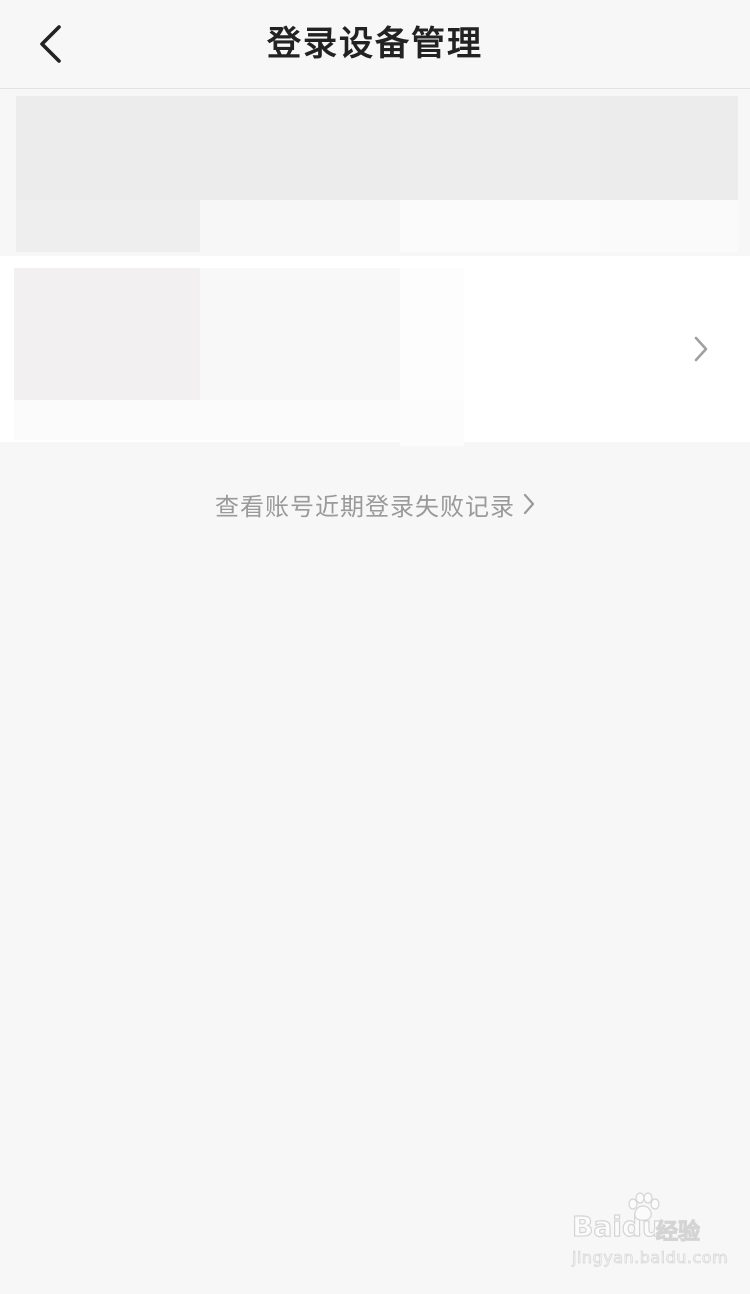  I want to click on nav-header: 登录设备管理, so click(375, 44).